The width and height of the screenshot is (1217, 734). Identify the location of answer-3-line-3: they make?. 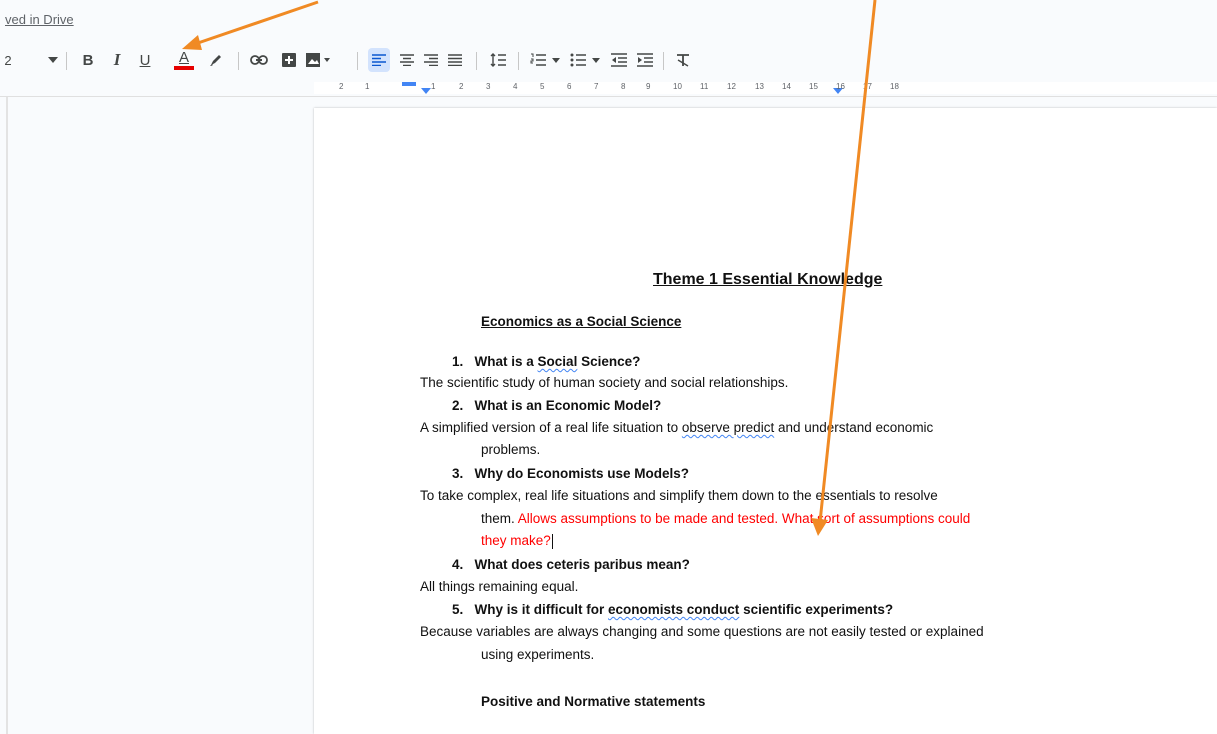
(517, 541).